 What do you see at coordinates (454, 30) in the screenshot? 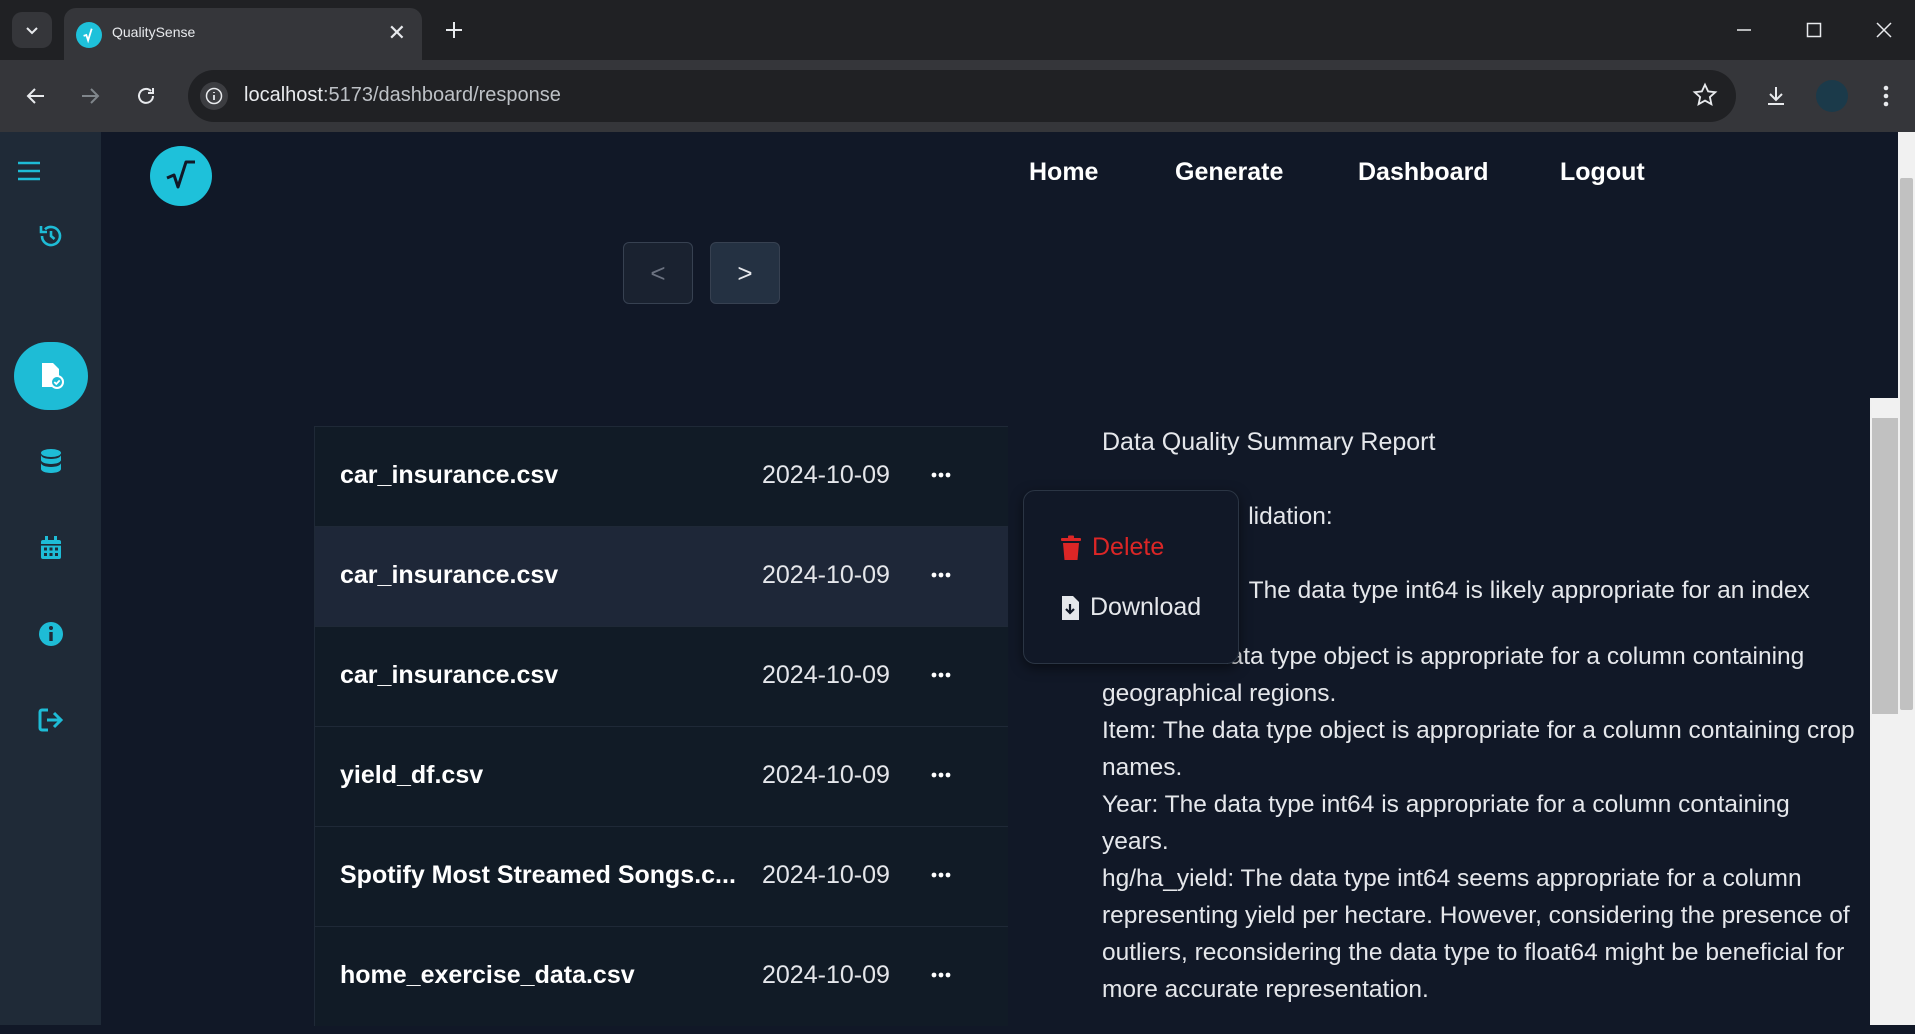
I see `new-tab-button` at bounding box center [454, 30].